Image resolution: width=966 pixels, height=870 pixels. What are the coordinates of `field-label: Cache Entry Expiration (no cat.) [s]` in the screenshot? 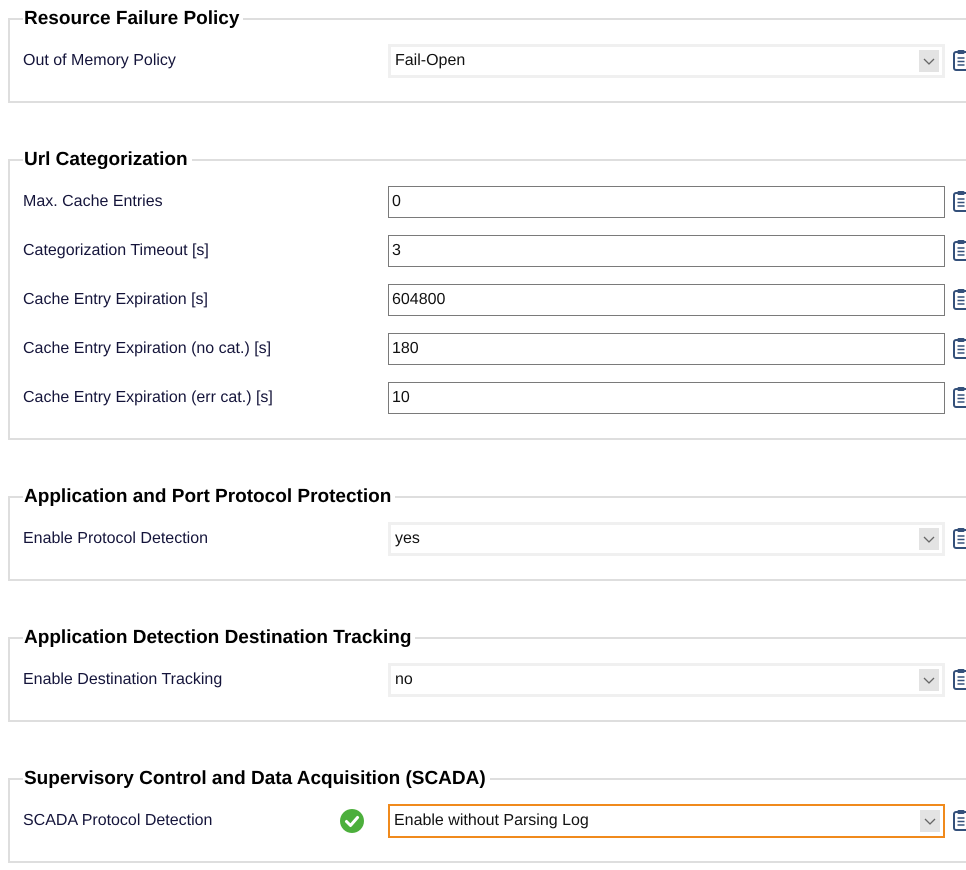 It's located at (147, 349).